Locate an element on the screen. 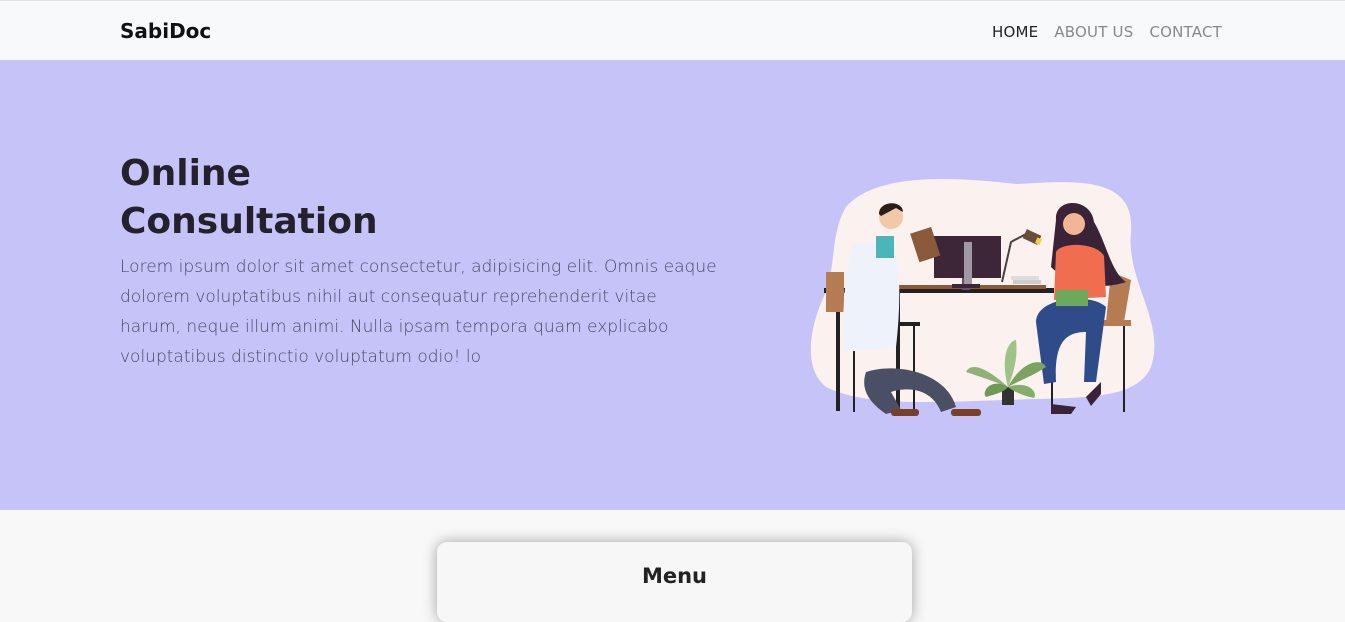  nav-about-link: ABOUT US is located at coordinates (1093, 32).